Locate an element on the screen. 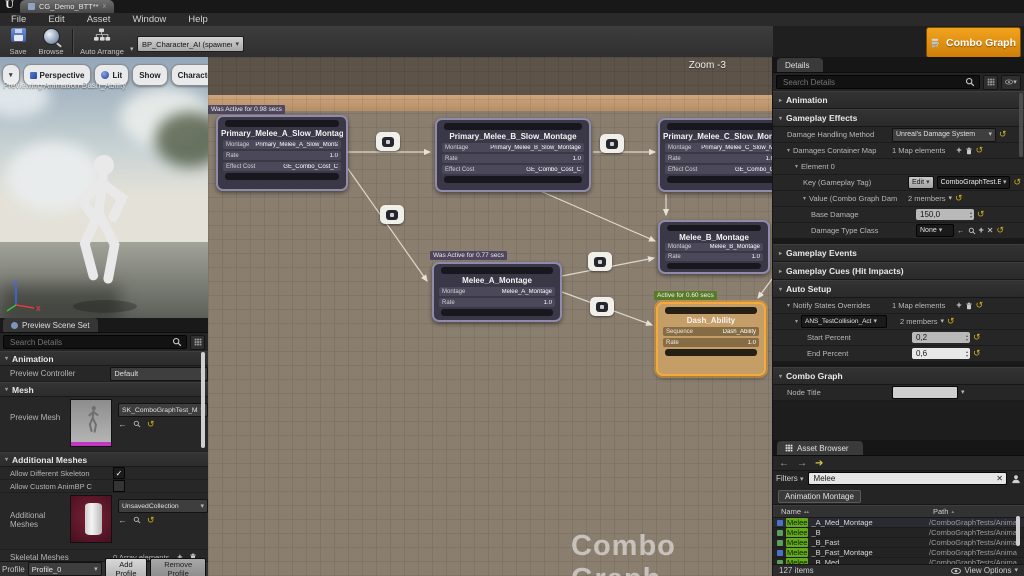 Image resolution: width=1024 pixels, height=576 pixels. category-combo-graph: ▾ Combo Graph is located at coordinates (898, 376).